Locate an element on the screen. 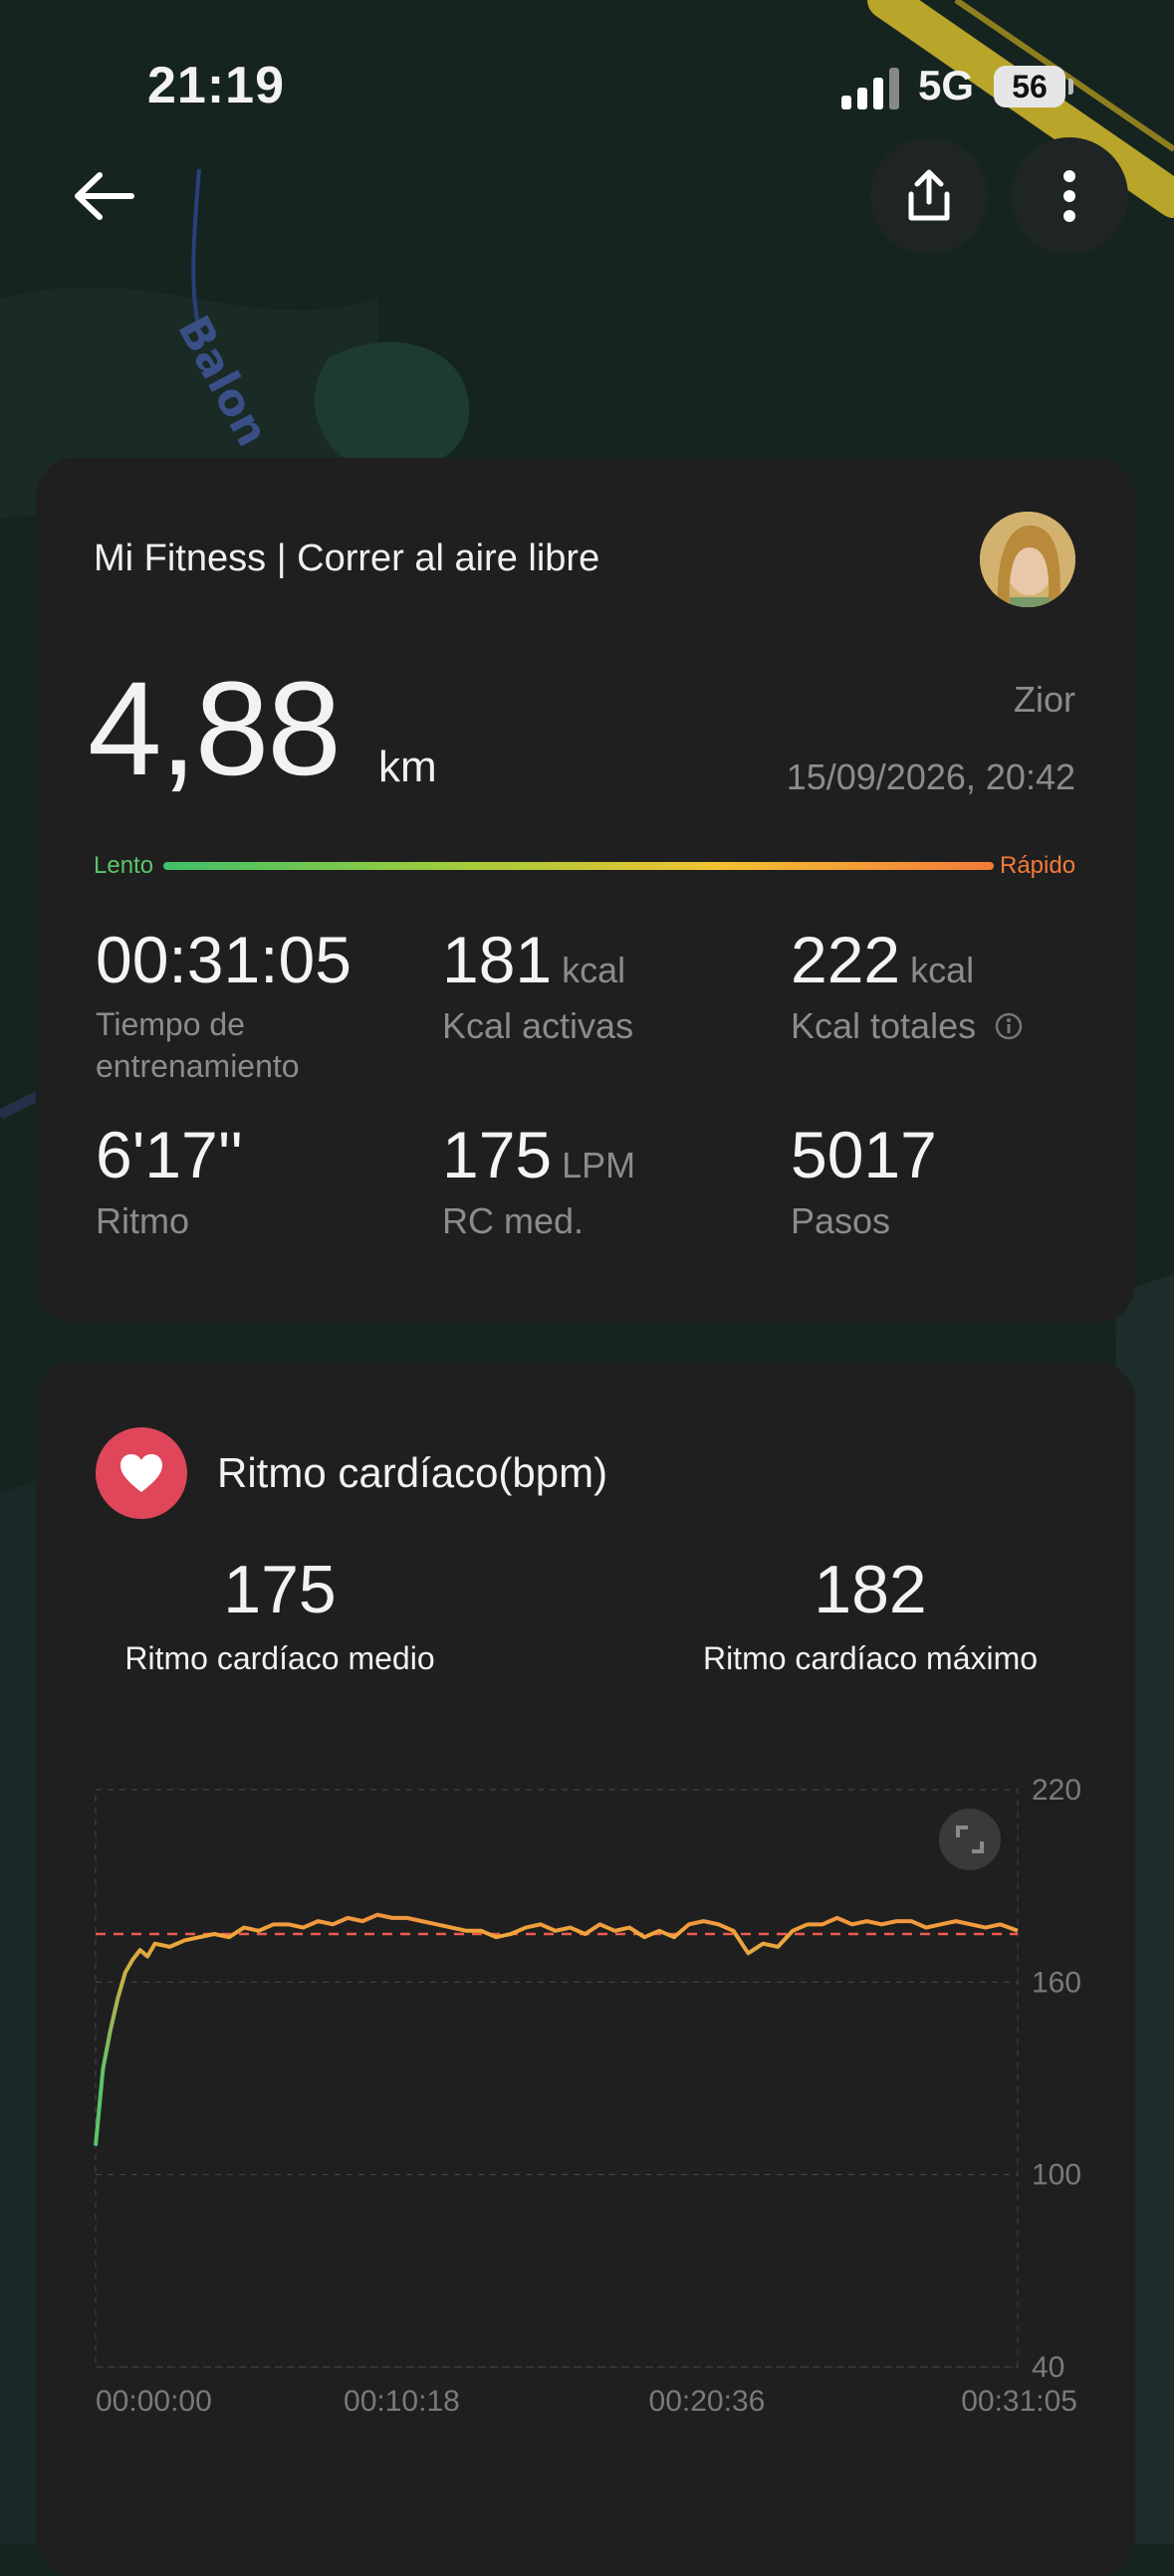 This screenshot has height=2576, width=1174. stat-value: 175 is located at coordinates (497, 1154).